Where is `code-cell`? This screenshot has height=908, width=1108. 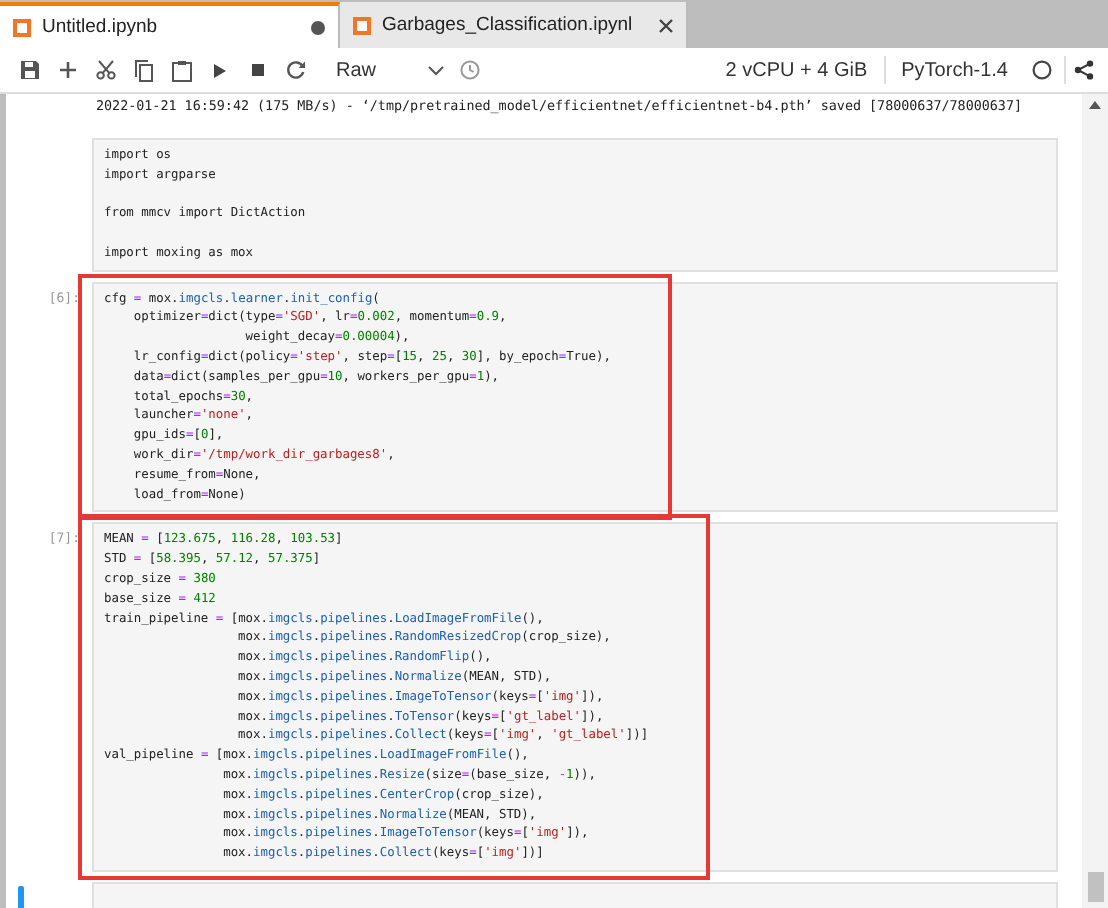
code-cell is located at coordinates (575, 894).